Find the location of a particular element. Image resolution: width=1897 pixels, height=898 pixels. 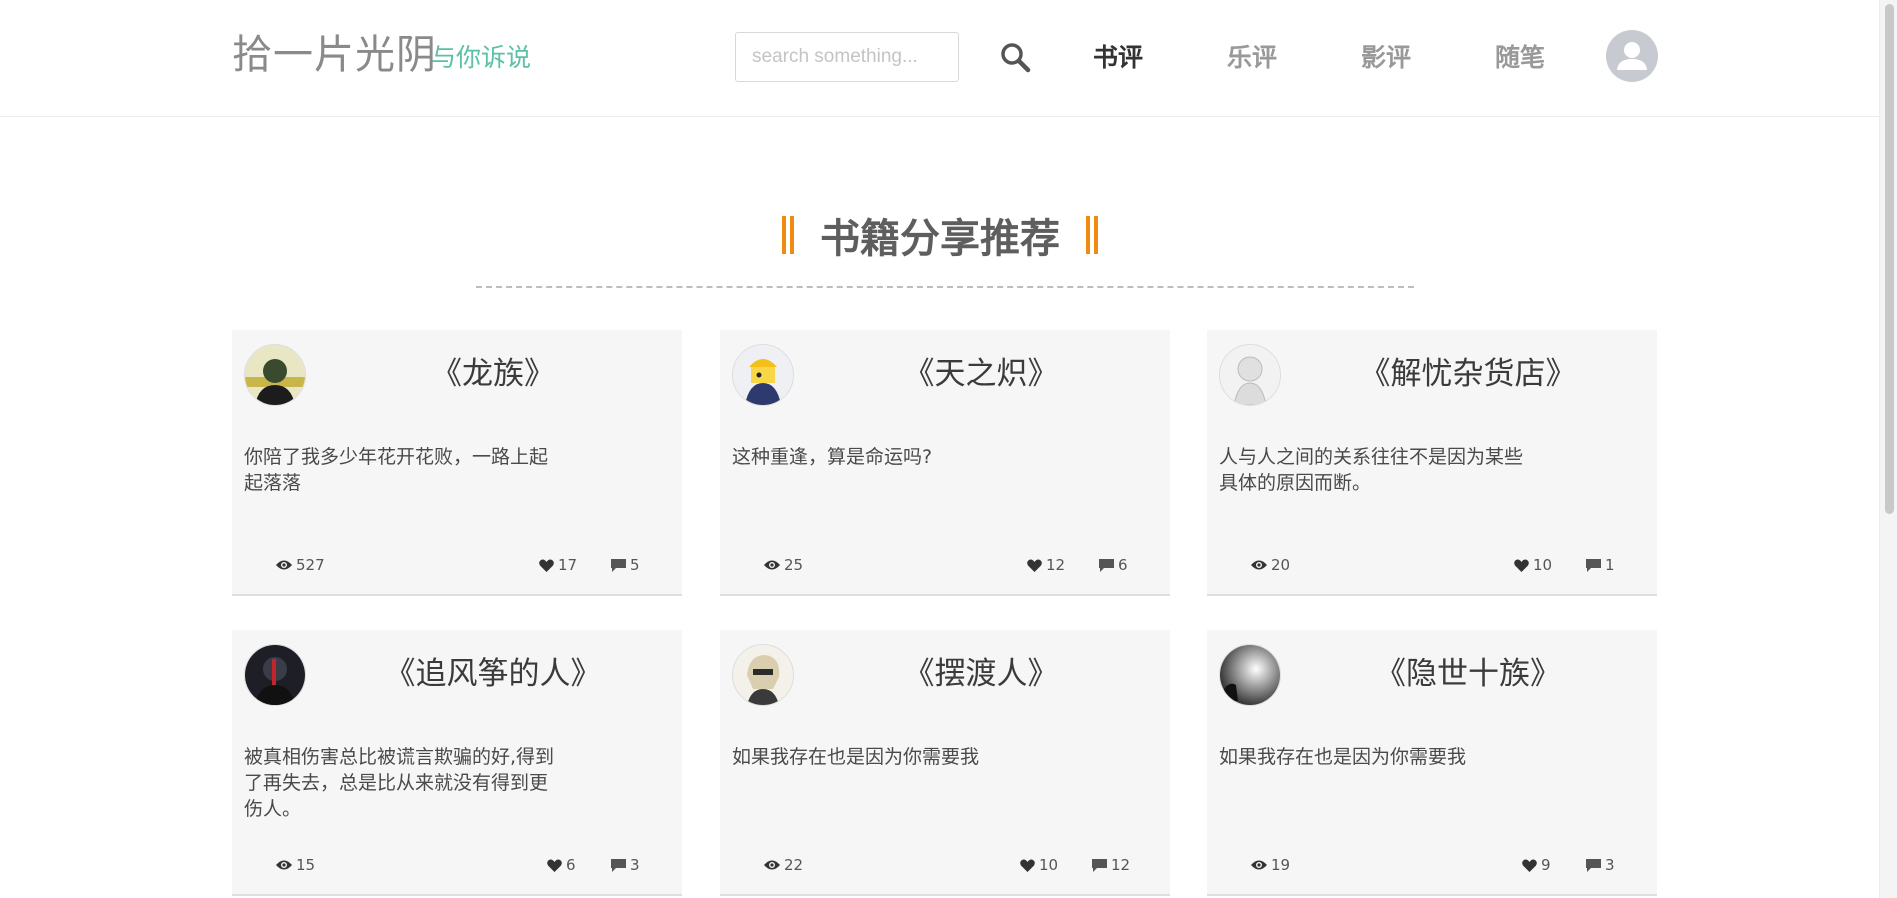

views-count: 20 is located at coordinates (1270, 565).